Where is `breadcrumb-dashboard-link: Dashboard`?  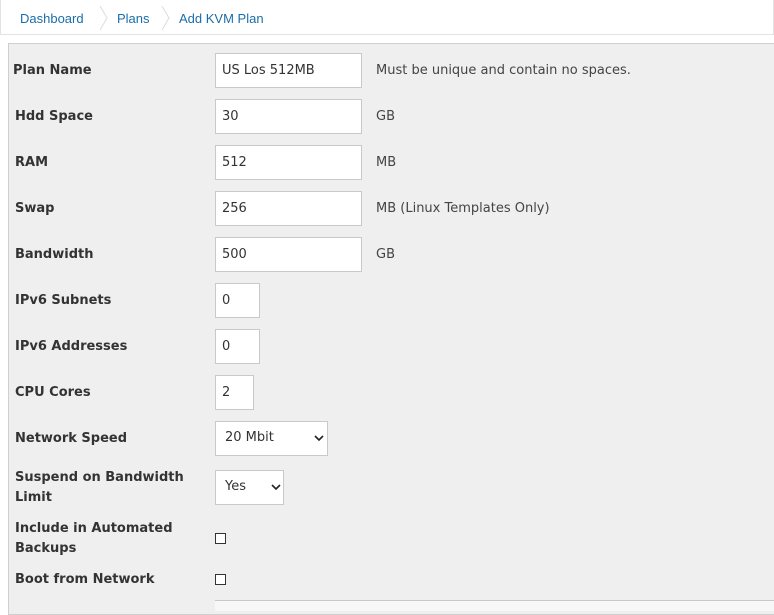
breadcrumb-dashboard-link: Dashboard is located at coordinates (52, 18).